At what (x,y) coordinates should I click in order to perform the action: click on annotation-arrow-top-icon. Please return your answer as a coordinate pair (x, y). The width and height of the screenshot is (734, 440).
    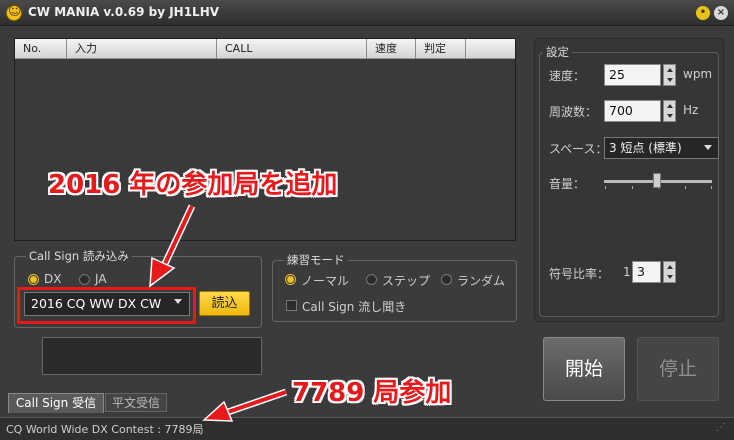
    Looking at the image, I should click on (172, 246).